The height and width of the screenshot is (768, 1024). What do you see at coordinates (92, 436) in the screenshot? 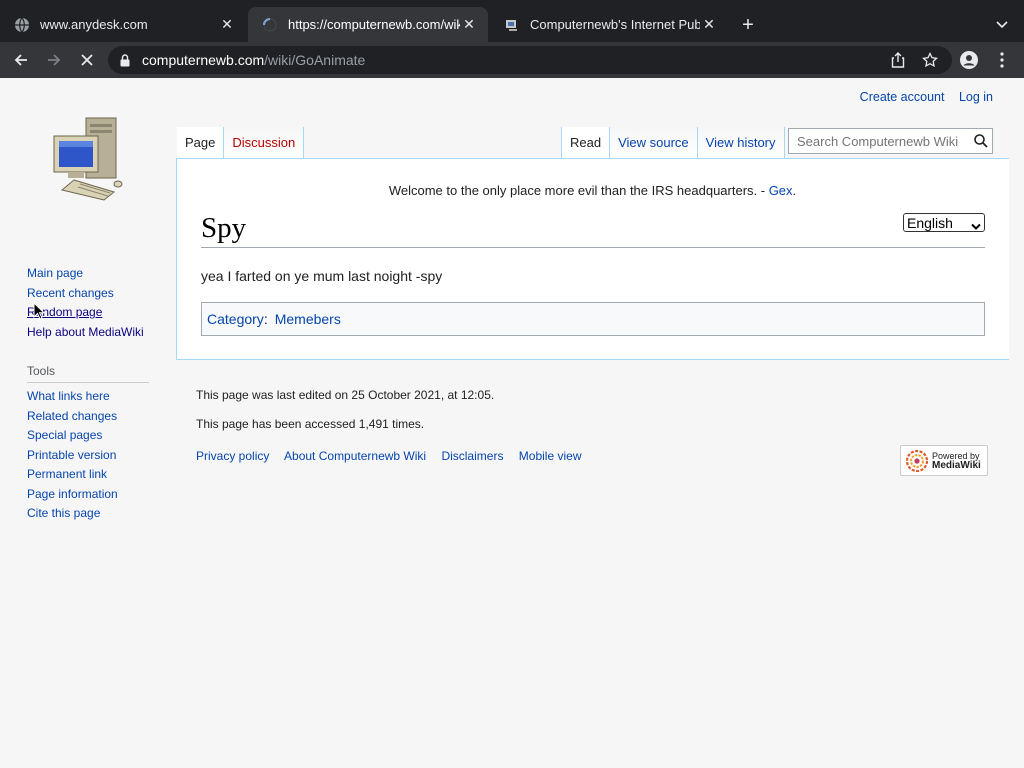
I see `sidebar-item-special-pages: Special pages` at bounding box center [92, 436].